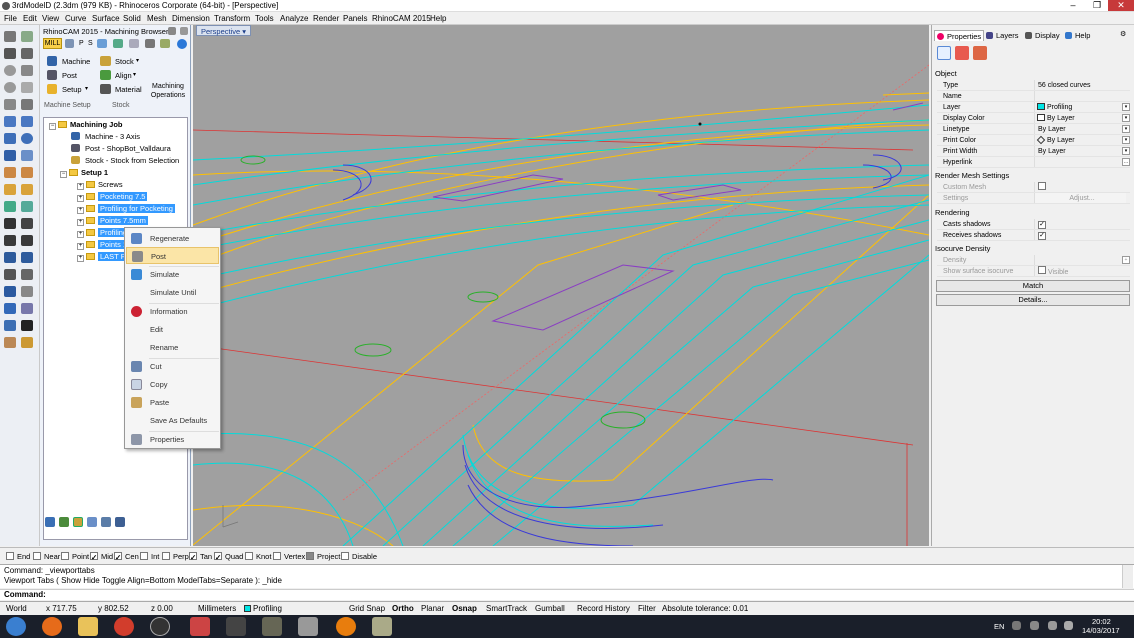 The width and height of the screenshot is (1134, 638). I want to click on pencil-icon, so click(27, 342).